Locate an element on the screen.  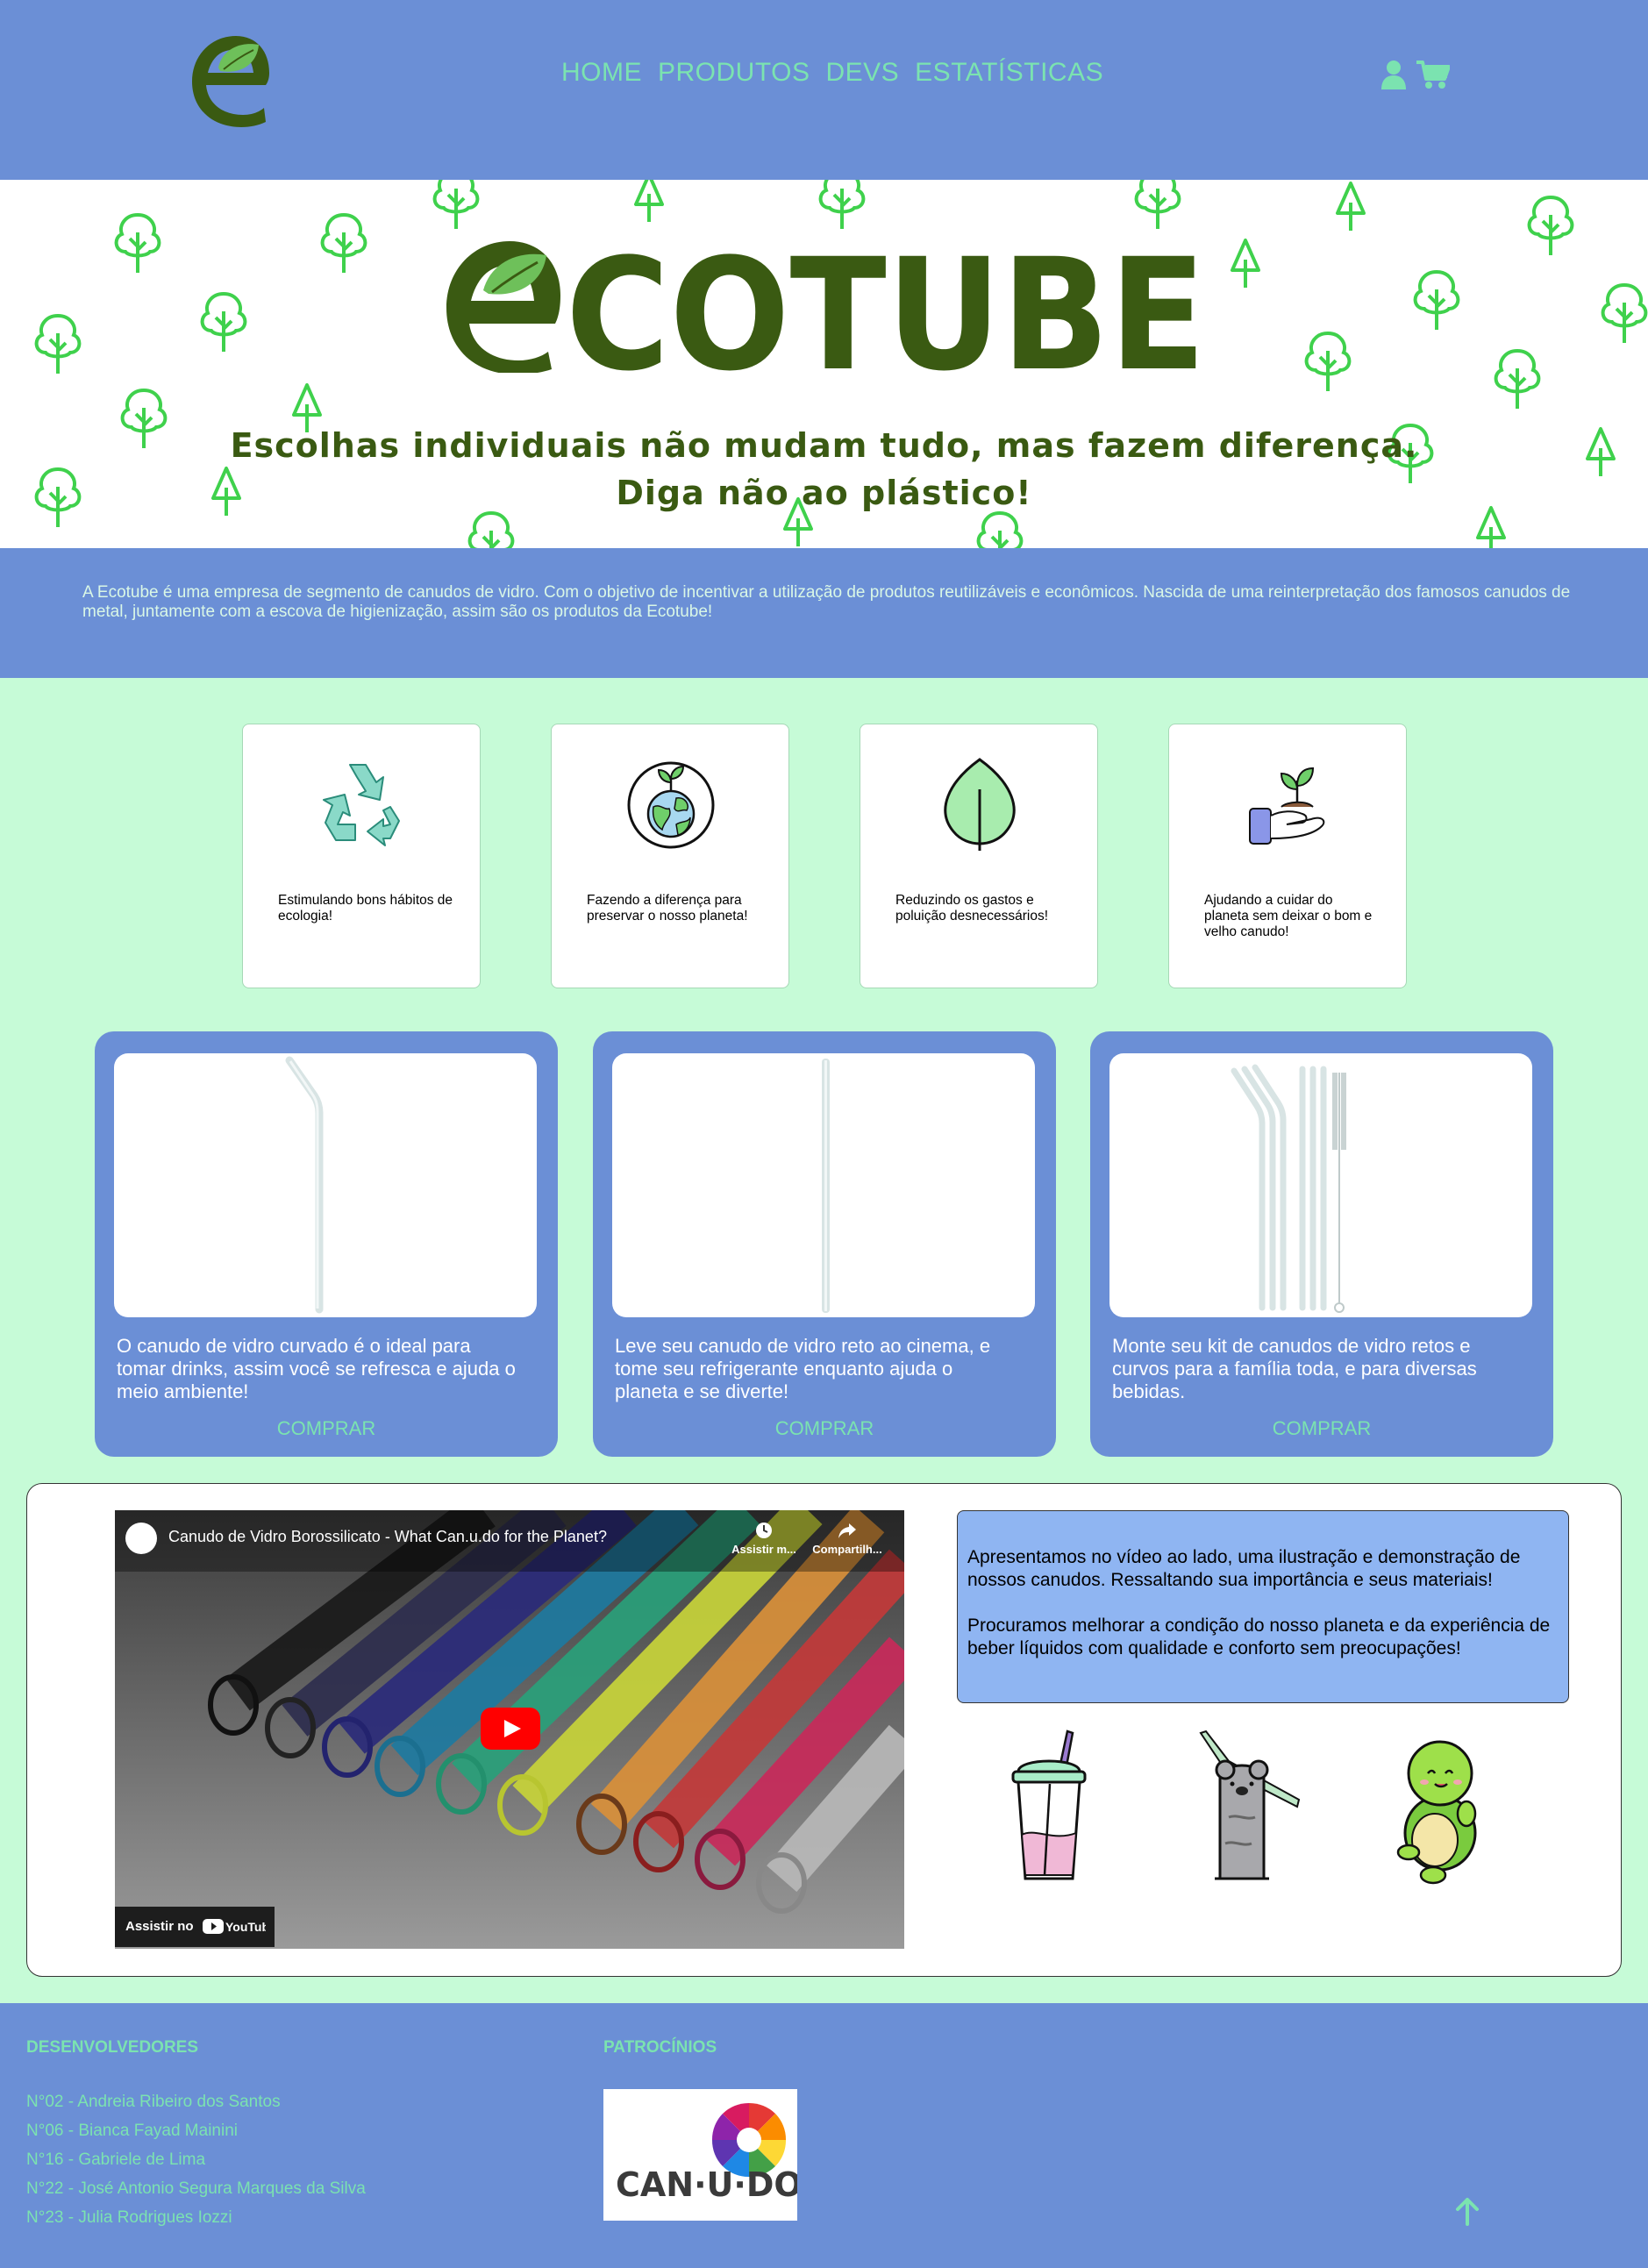
koala-straw-illustration is located at coordinates (1250, 1805).